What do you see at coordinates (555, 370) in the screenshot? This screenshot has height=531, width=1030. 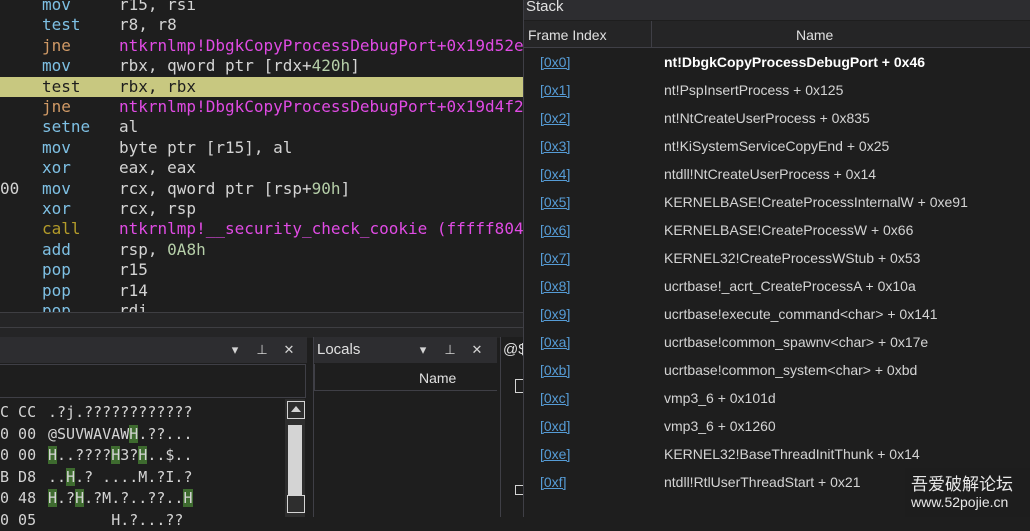 I see `frame-index-link: [0xb]` at bounding box center [555, 370].